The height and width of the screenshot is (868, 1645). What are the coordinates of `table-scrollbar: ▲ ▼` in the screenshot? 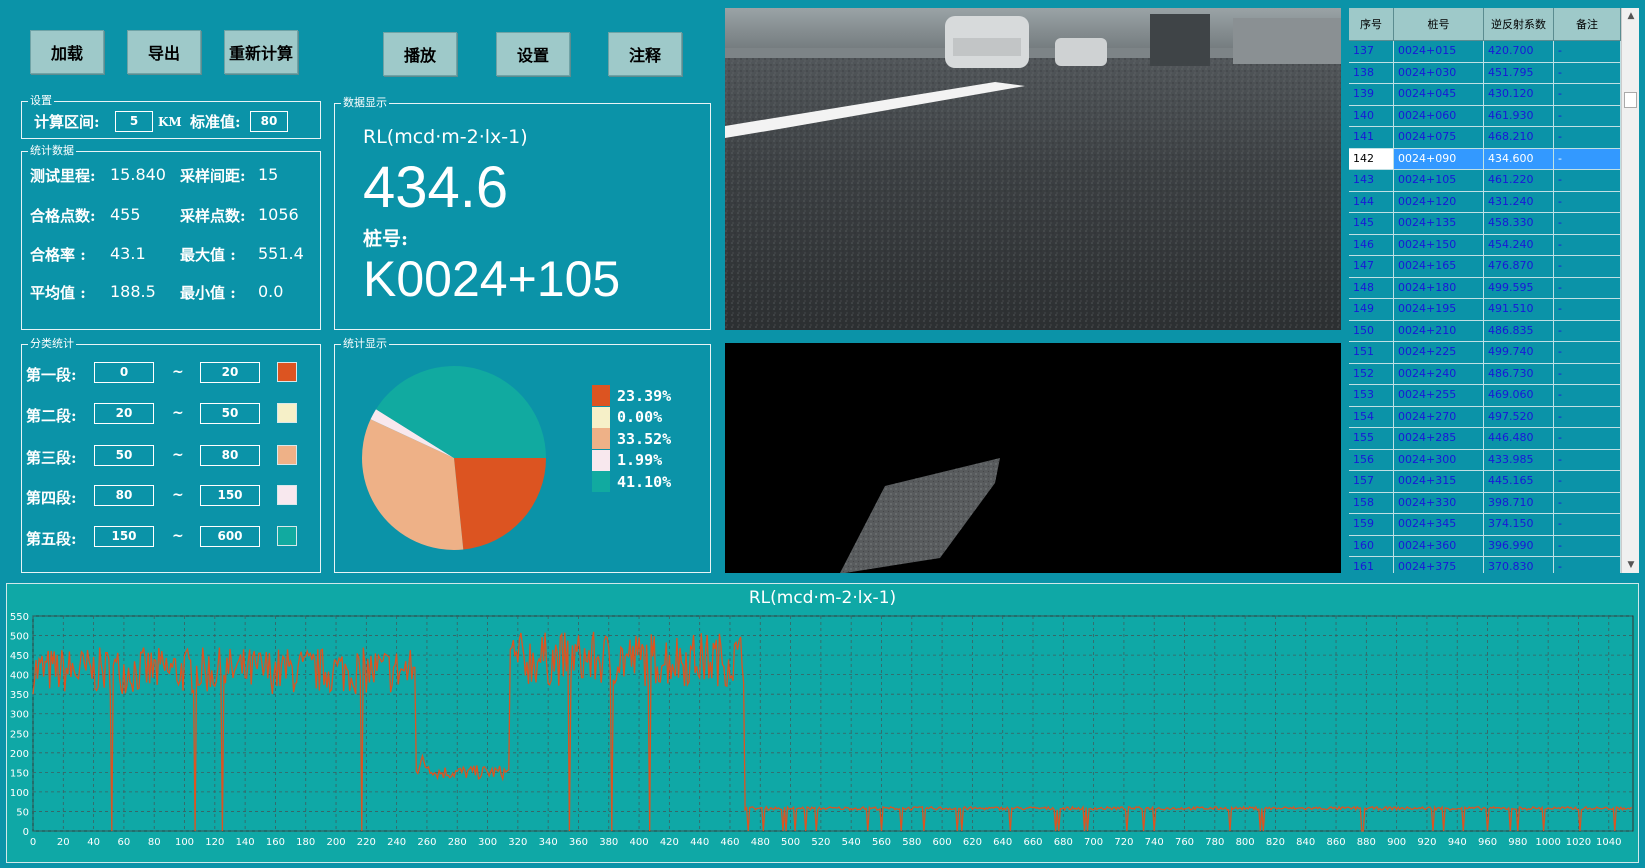 It's located at (1630, 290).